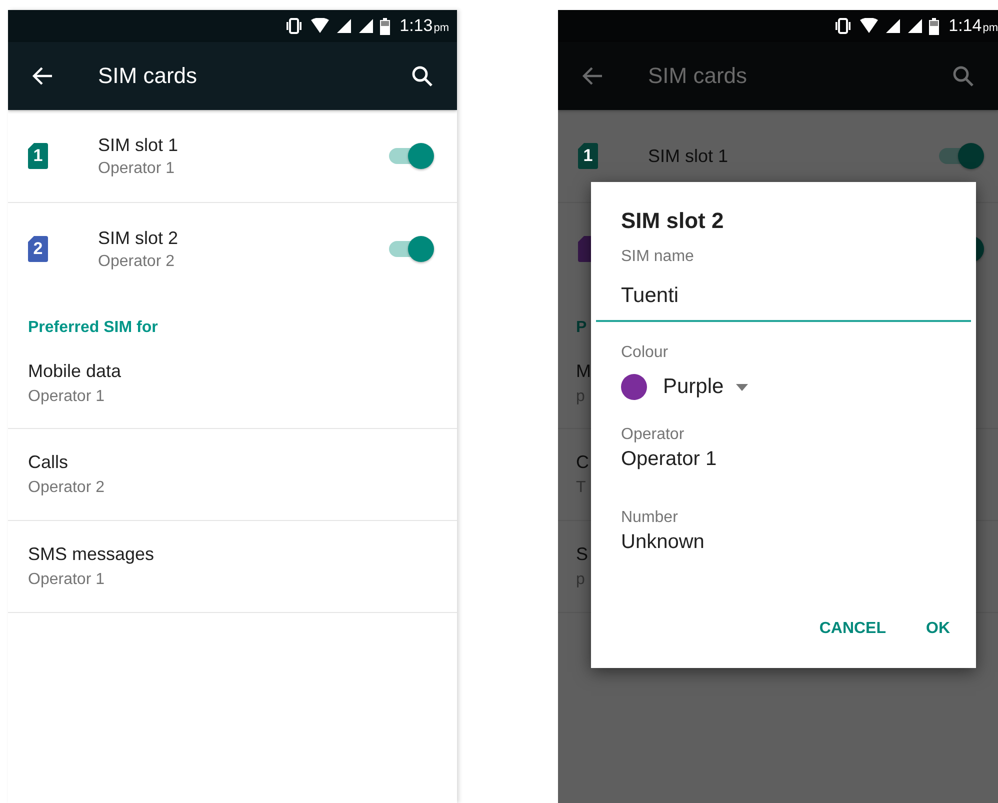  Describe the element at coordinates (852, 629) in the screenshot. I see `dialog-button: CANCEL` at that location.